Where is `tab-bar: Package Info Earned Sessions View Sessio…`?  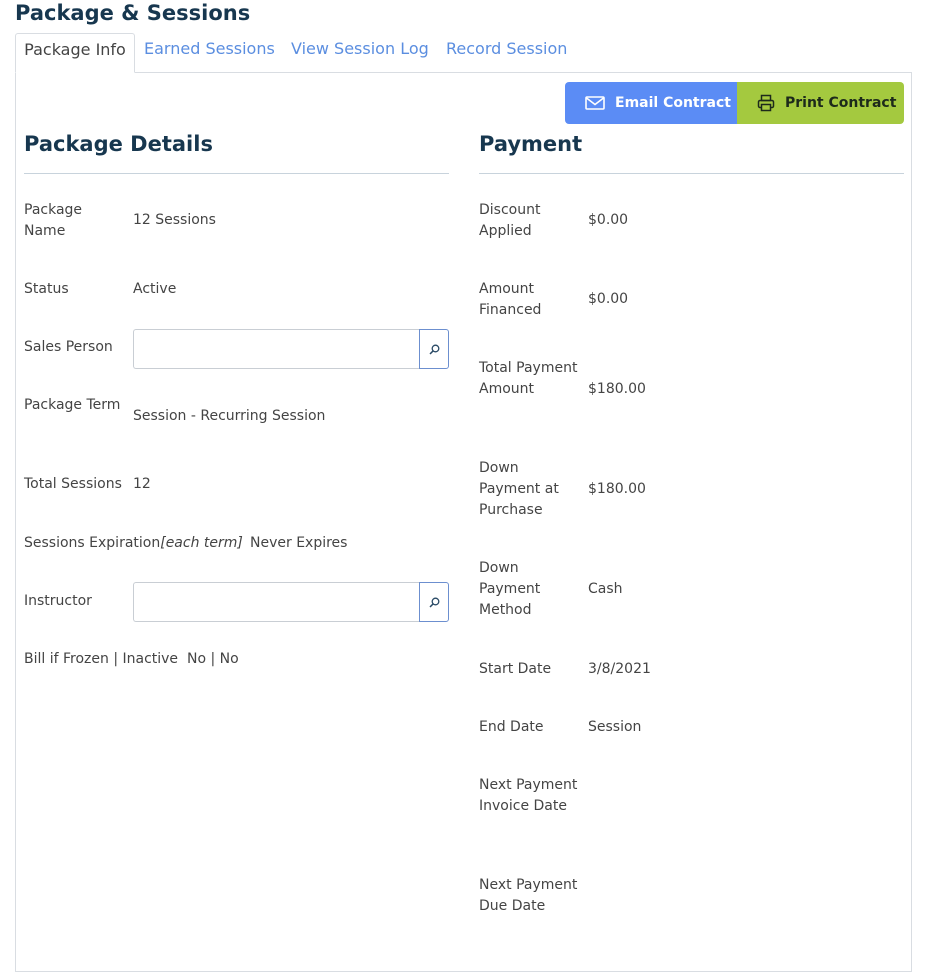 tab-bar: Package Info Earned Sessions View Sessio… is located at coordinates (464, 53).